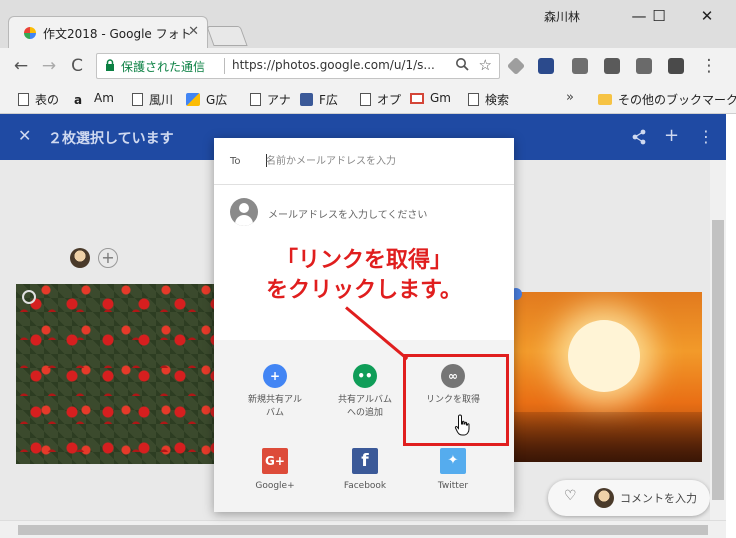  What do you see at coordinates (382, 161) in the screenshot?
I see `recipient-input` at bounding box center [382, 161].